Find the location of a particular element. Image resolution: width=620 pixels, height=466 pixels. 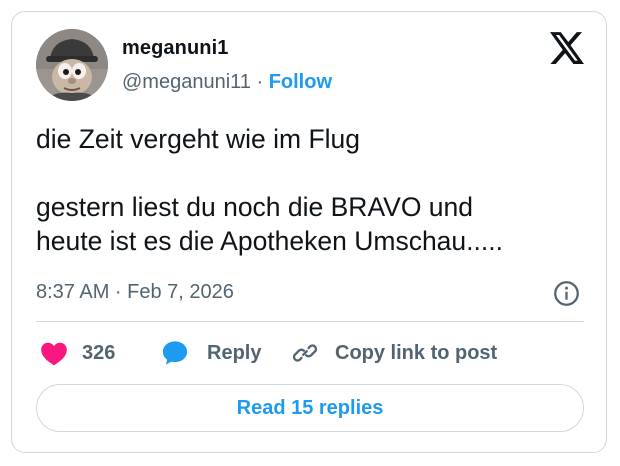

avatar is located at coordinates (72, 65).